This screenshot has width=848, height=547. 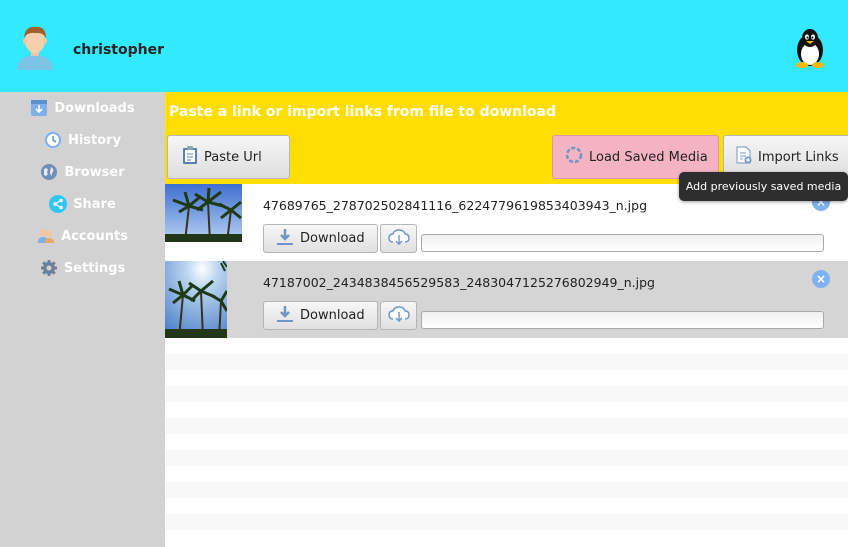 I want to click on import-links-label: Import Links, so click(x=798, y=157).